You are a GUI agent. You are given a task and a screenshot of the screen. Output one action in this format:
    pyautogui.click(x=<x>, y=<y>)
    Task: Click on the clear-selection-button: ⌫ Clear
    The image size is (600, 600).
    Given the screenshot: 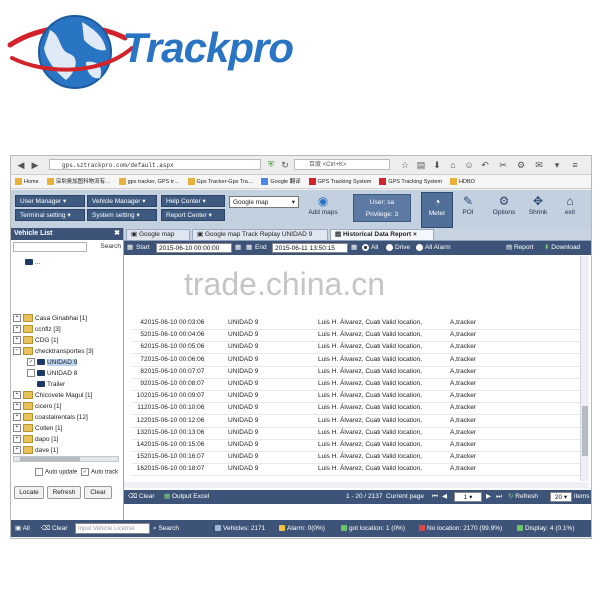 What is the action you would take?
    pyautogui.click(x=54, y=528)
    